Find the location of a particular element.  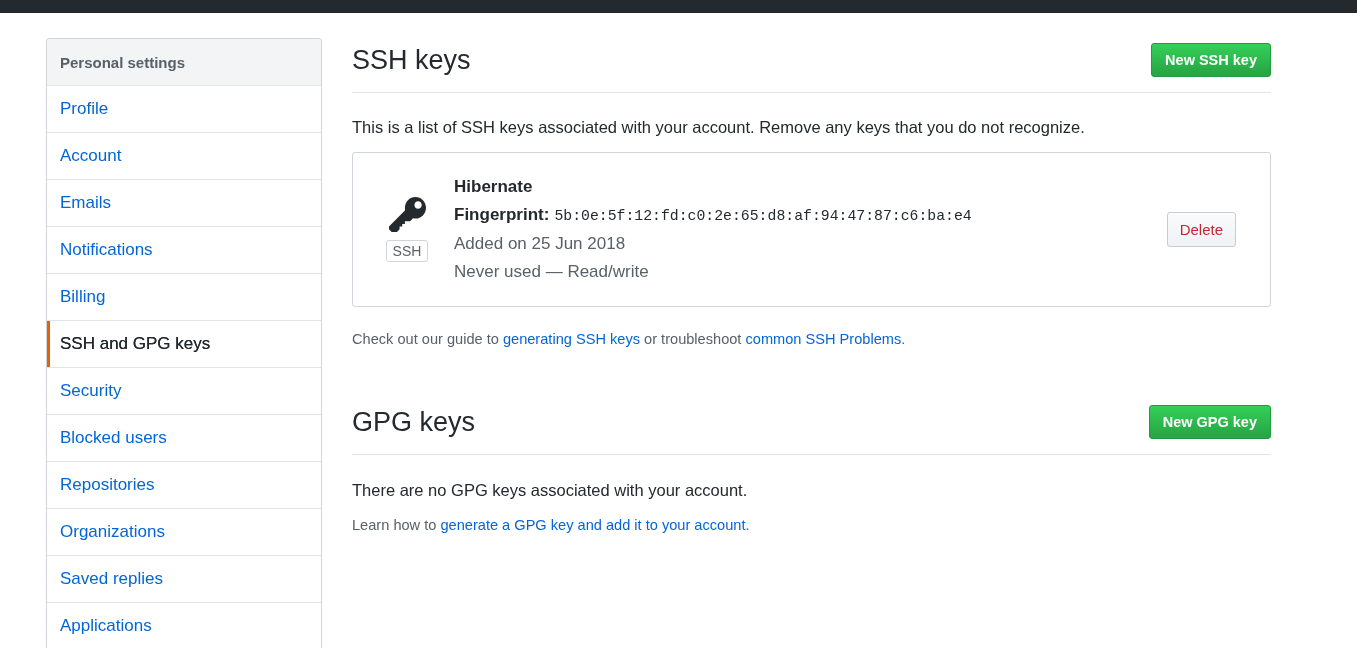

key-usage: Never used — Read/write is located at coordinates (552, 272).